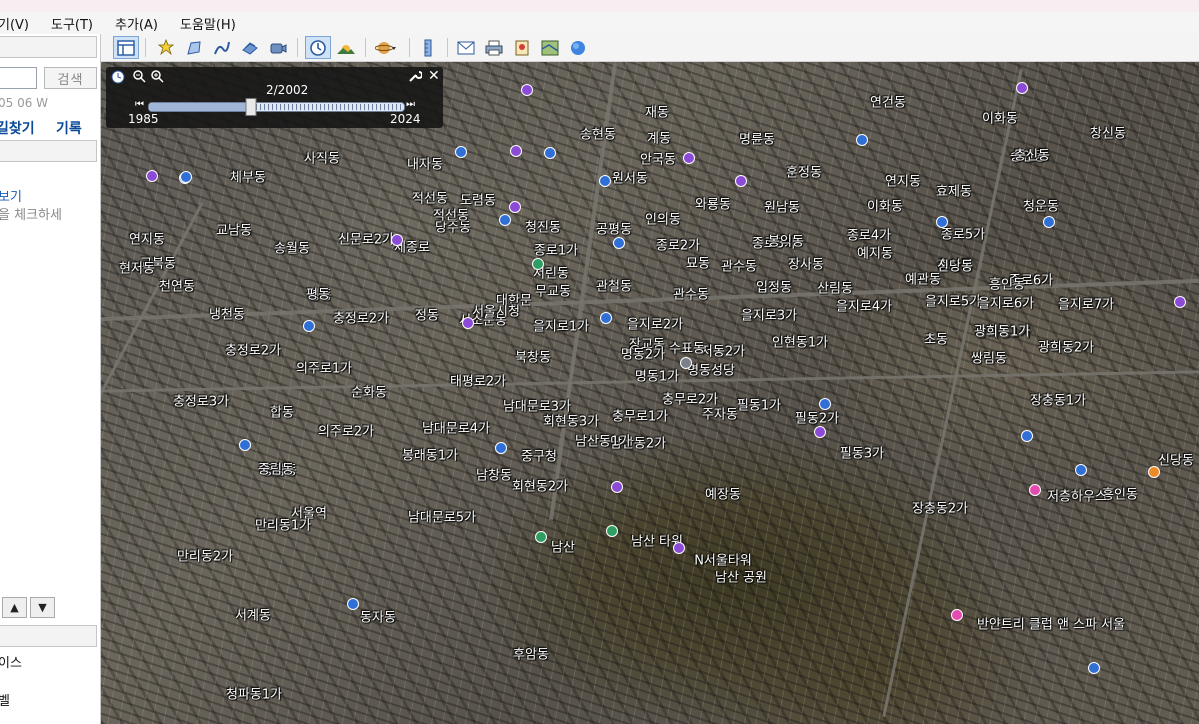 This screenshot has height=724, width=1199. Describe the element at coordinates (48, 636) in the screenshot. I see `layers-panel-header` at that location.